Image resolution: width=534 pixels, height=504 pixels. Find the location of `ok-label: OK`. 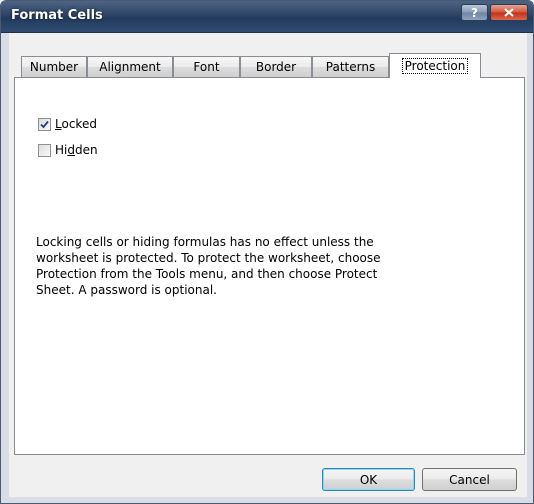

ok-label: OK is located at coordinates (368, 479).